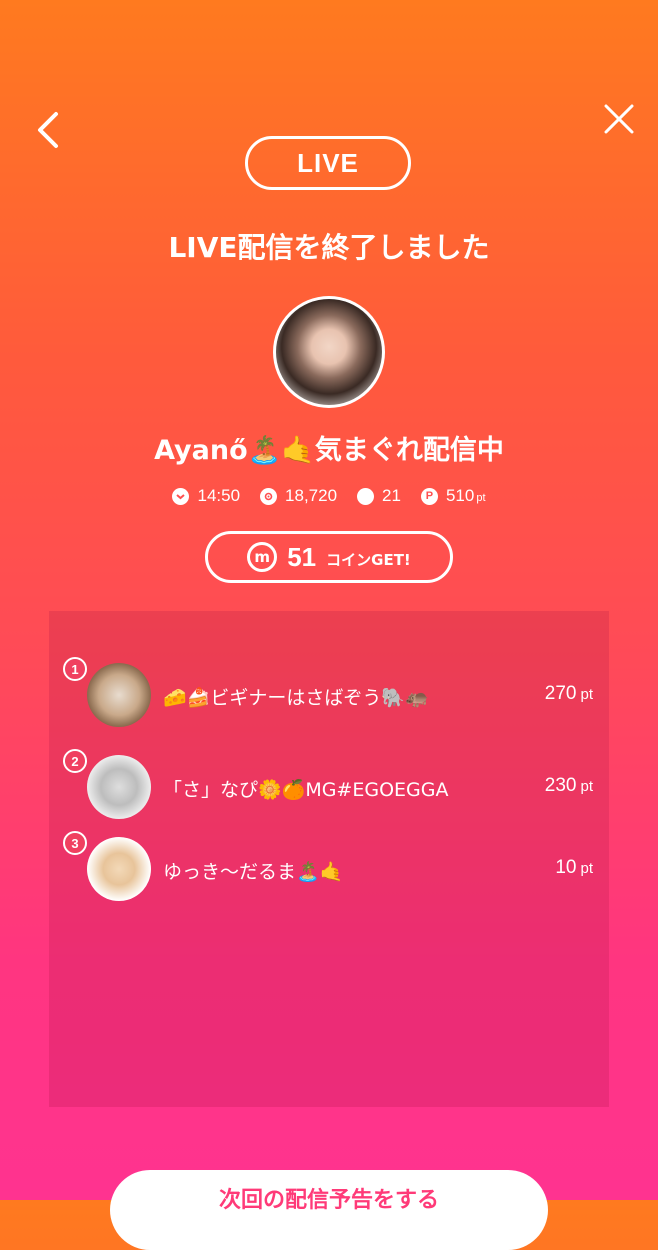  I want to click on streamer-avatar, so click(329, 352).